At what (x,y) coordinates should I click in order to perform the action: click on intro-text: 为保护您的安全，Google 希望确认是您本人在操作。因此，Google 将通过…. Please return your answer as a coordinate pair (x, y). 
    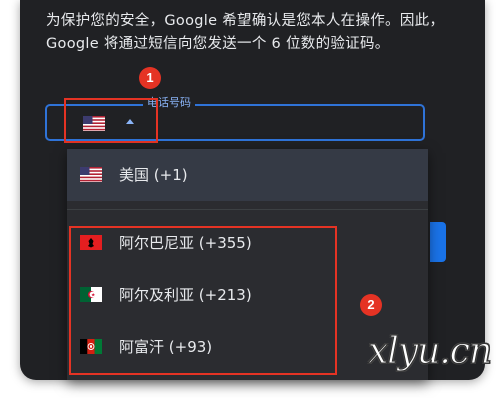
    Looking at the image, I should click on (245, 32).